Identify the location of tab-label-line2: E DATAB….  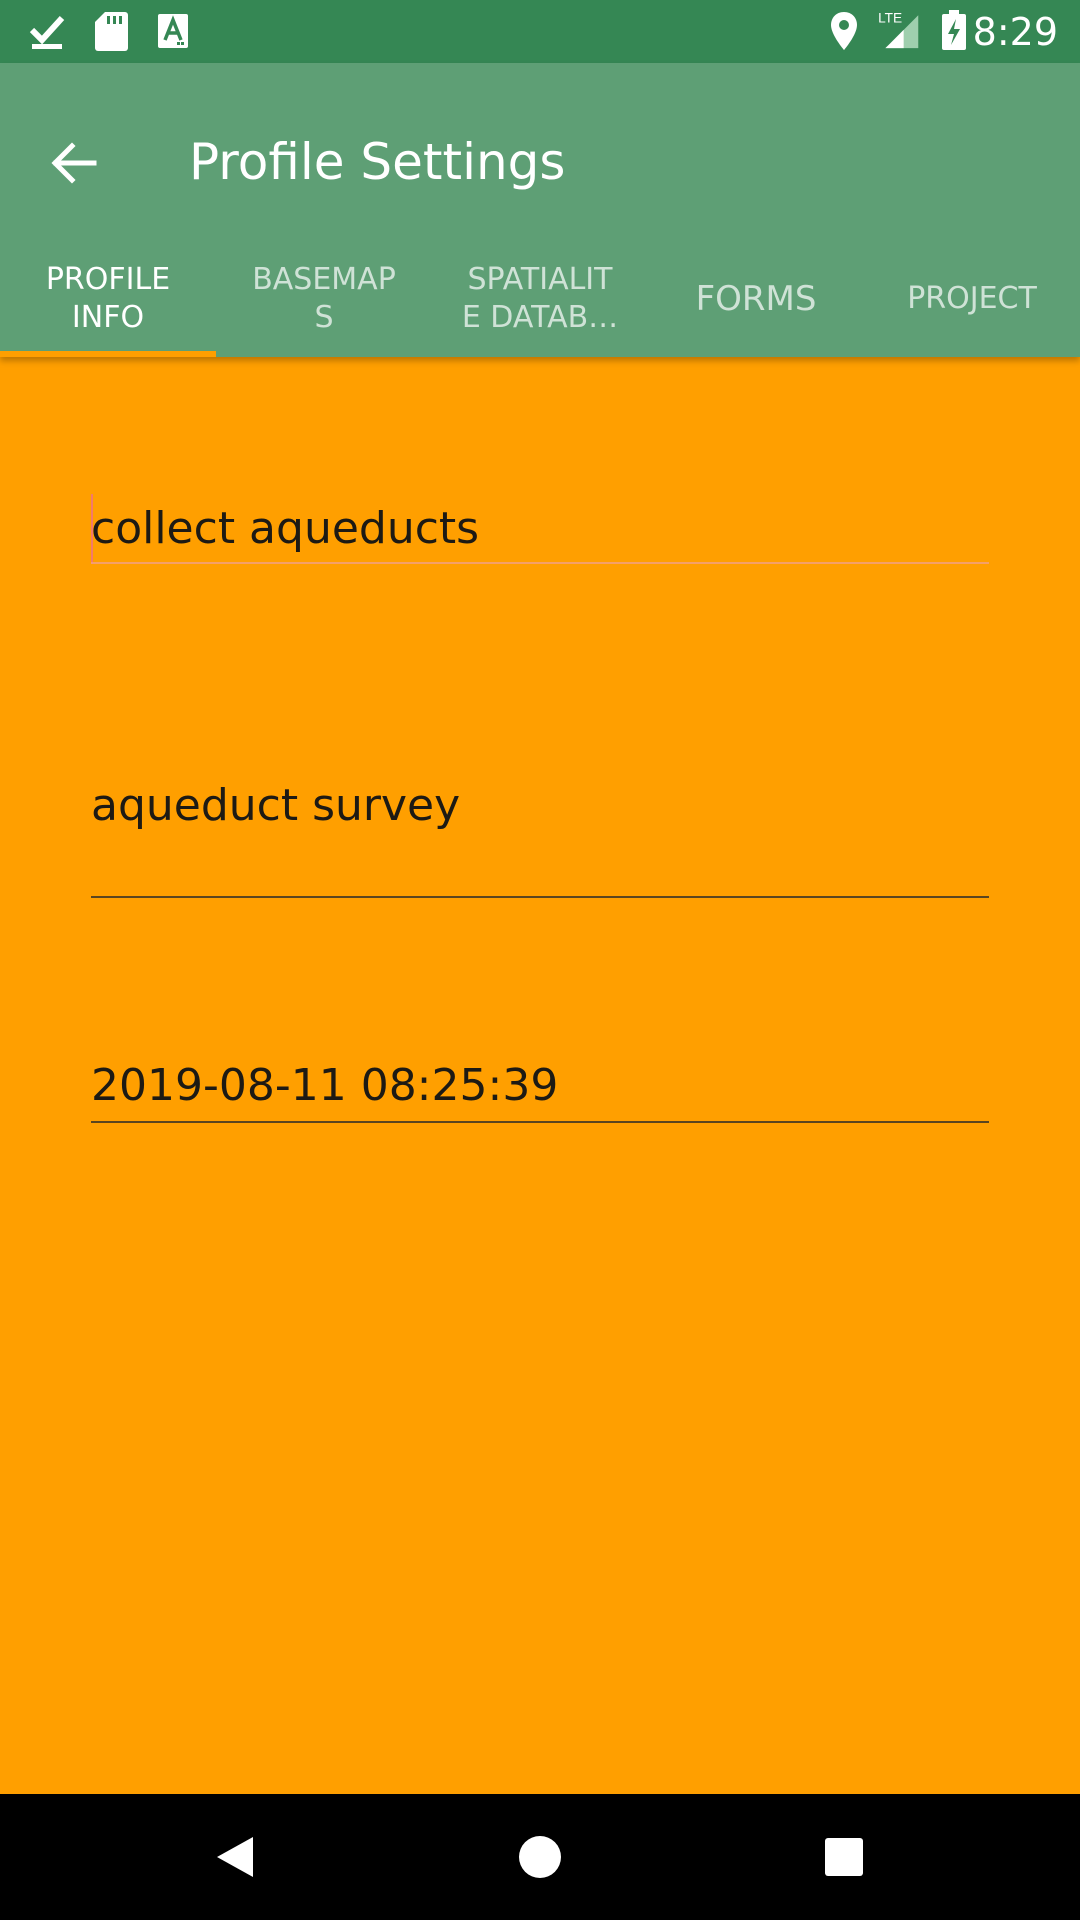
(540, 317).